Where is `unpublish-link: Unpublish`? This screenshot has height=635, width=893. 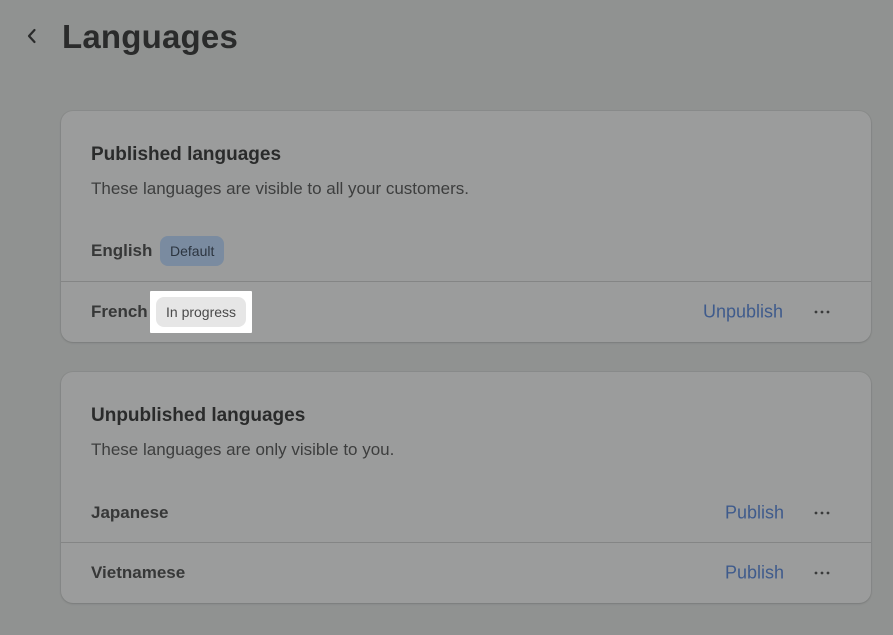 unpublish-link: Unpublish is located at coordinates (743, 311).